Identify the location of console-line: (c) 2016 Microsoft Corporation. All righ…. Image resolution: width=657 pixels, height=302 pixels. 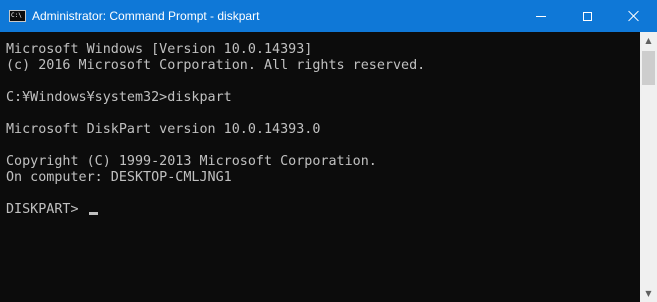
(216, 65).